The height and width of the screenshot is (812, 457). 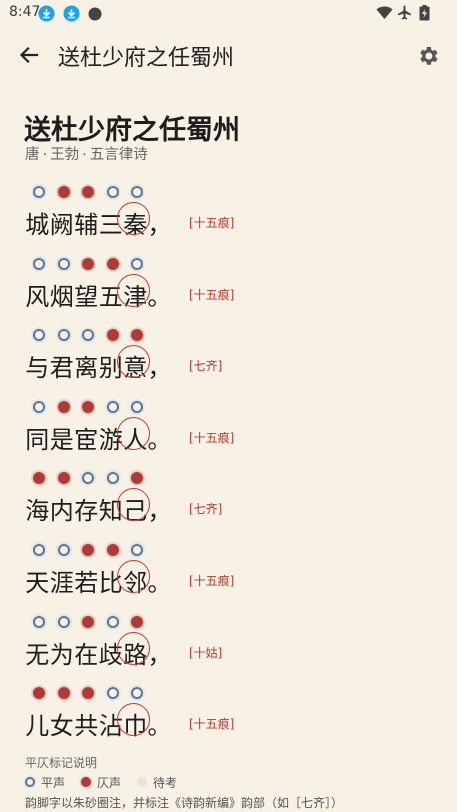 I want to click on rhyme-char: 意, so click(x=133, y=364).